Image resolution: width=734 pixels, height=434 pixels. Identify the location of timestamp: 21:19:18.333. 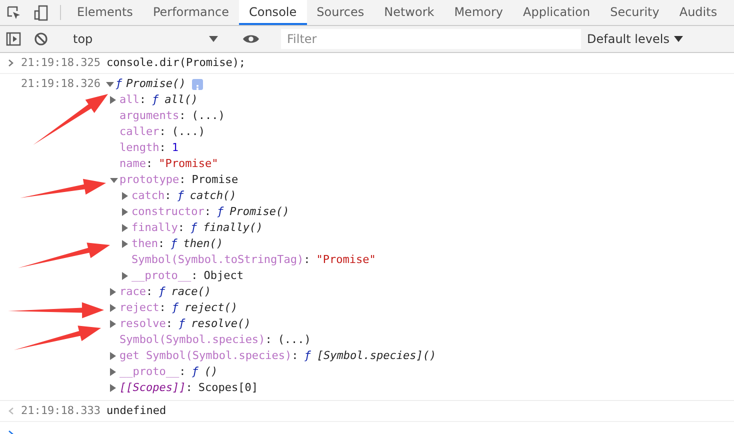
(60, 411).